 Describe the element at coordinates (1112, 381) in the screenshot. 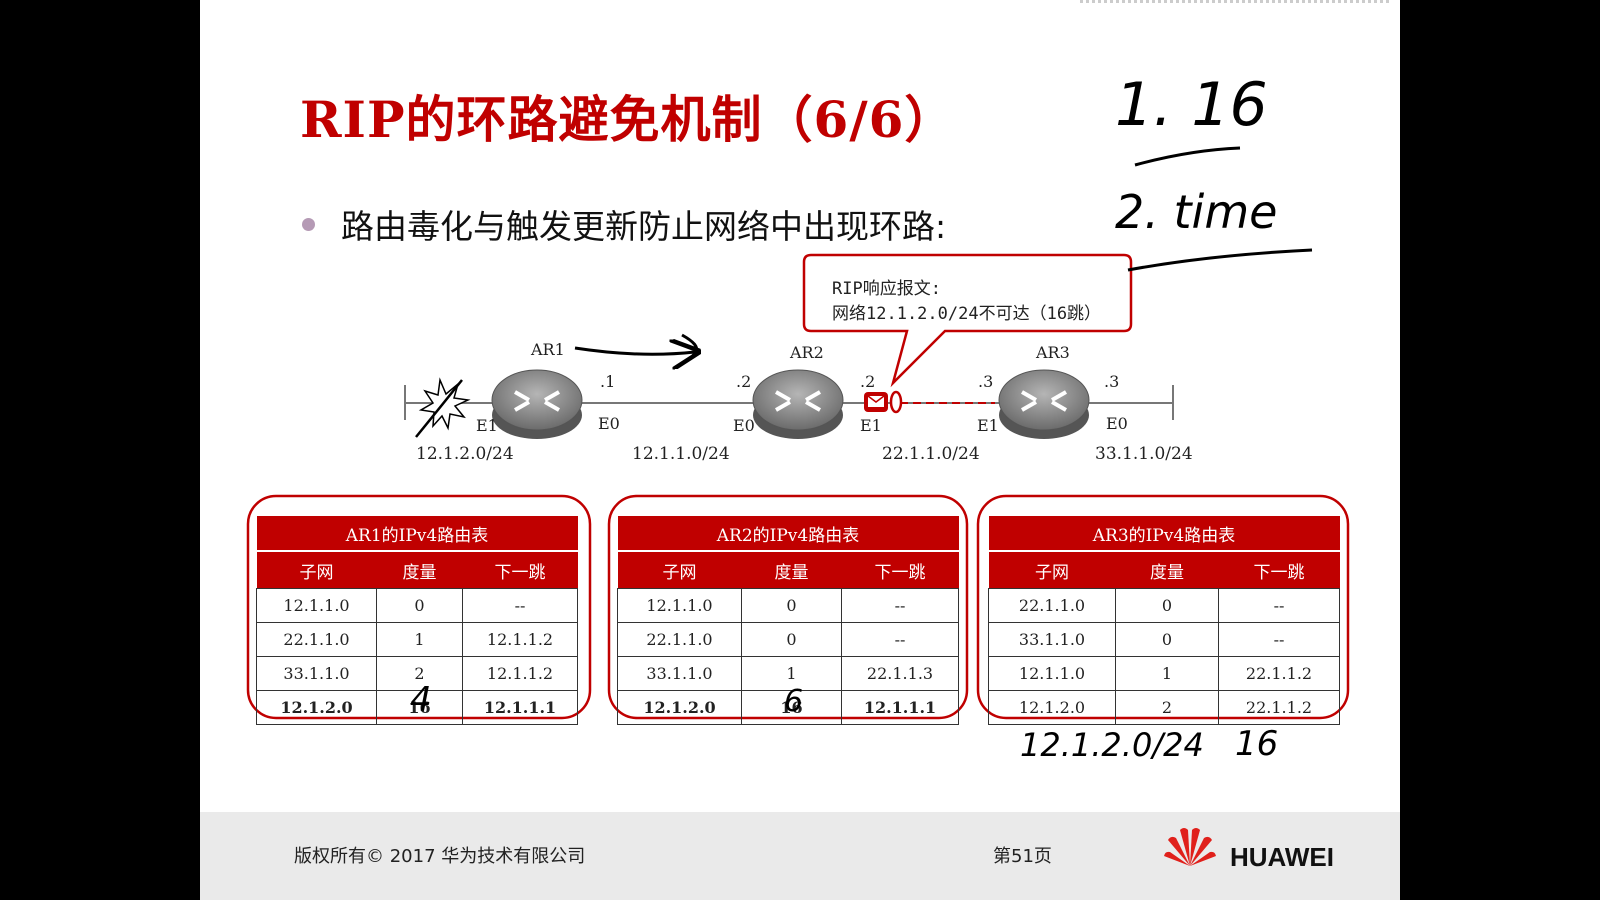

I see `addr-ar3-e0: .3` at that location.